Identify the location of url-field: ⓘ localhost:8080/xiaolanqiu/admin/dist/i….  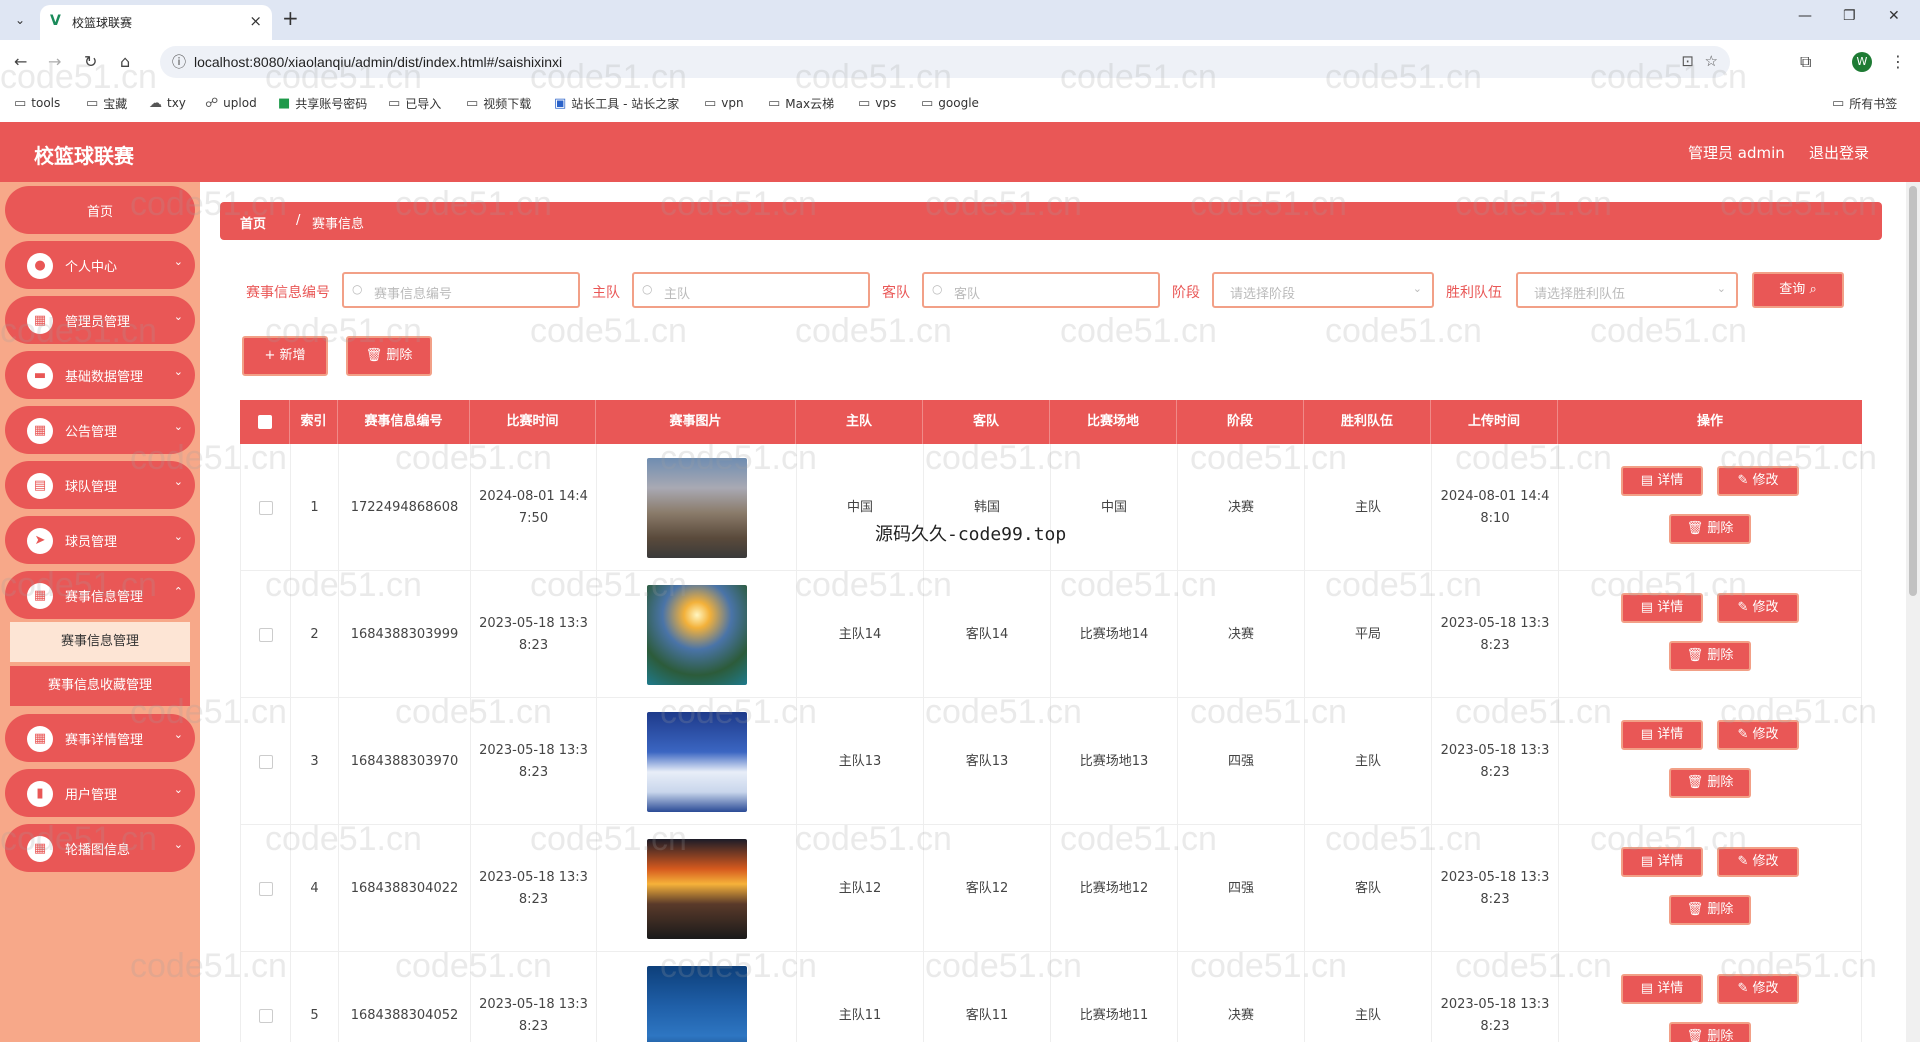
(945, 62).